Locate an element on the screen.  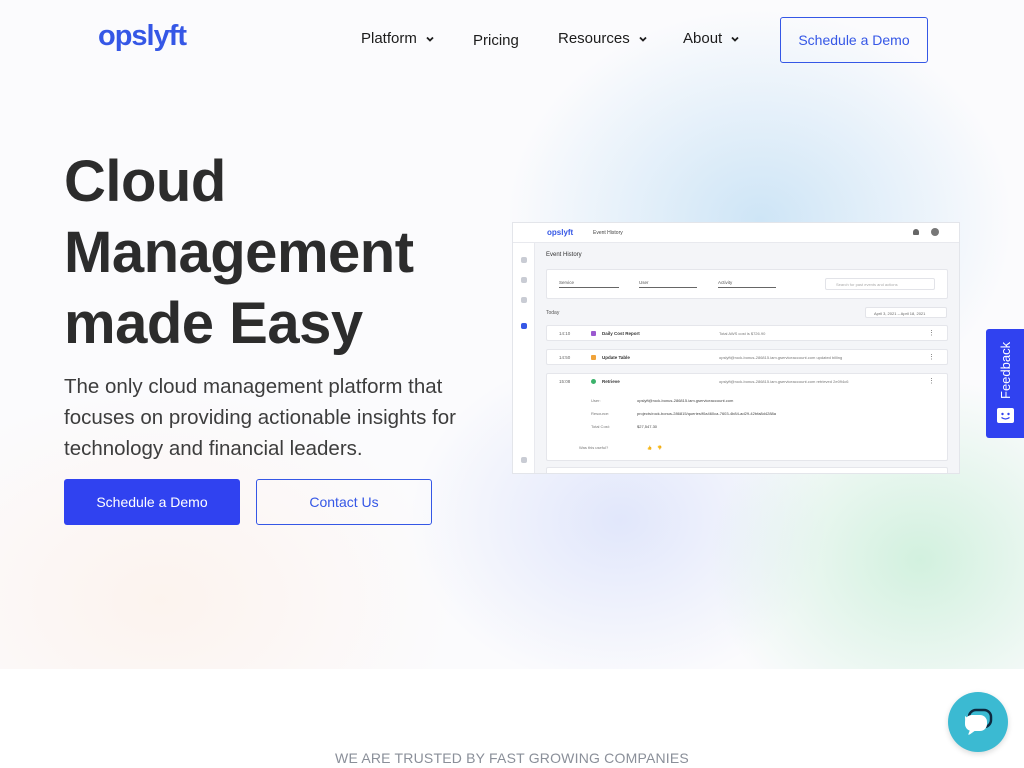
mockup-breadcrumb: Event History is located at coordinates (608, 233).